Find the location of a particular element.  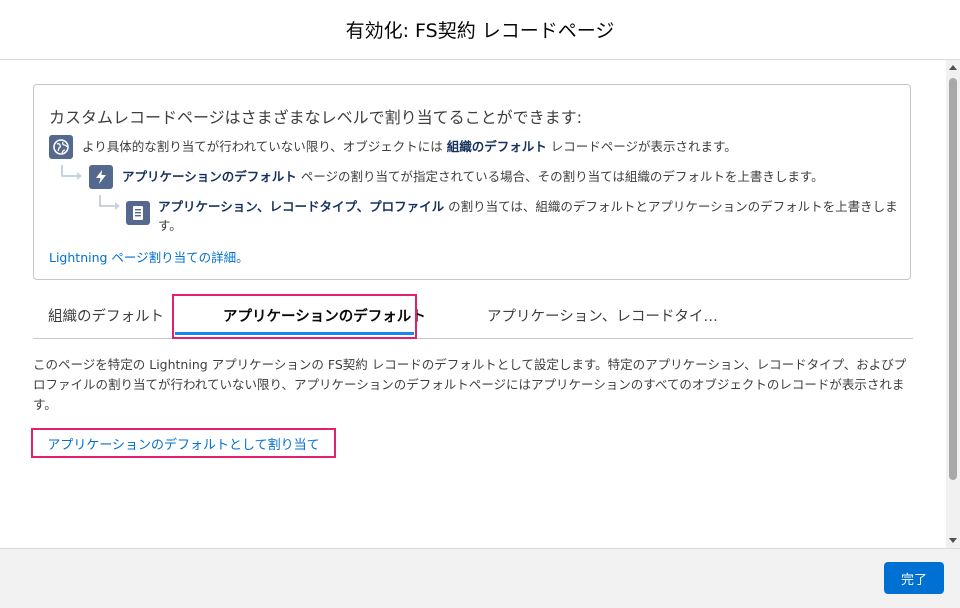

lightning-icon is located at coordinates (101, 177).